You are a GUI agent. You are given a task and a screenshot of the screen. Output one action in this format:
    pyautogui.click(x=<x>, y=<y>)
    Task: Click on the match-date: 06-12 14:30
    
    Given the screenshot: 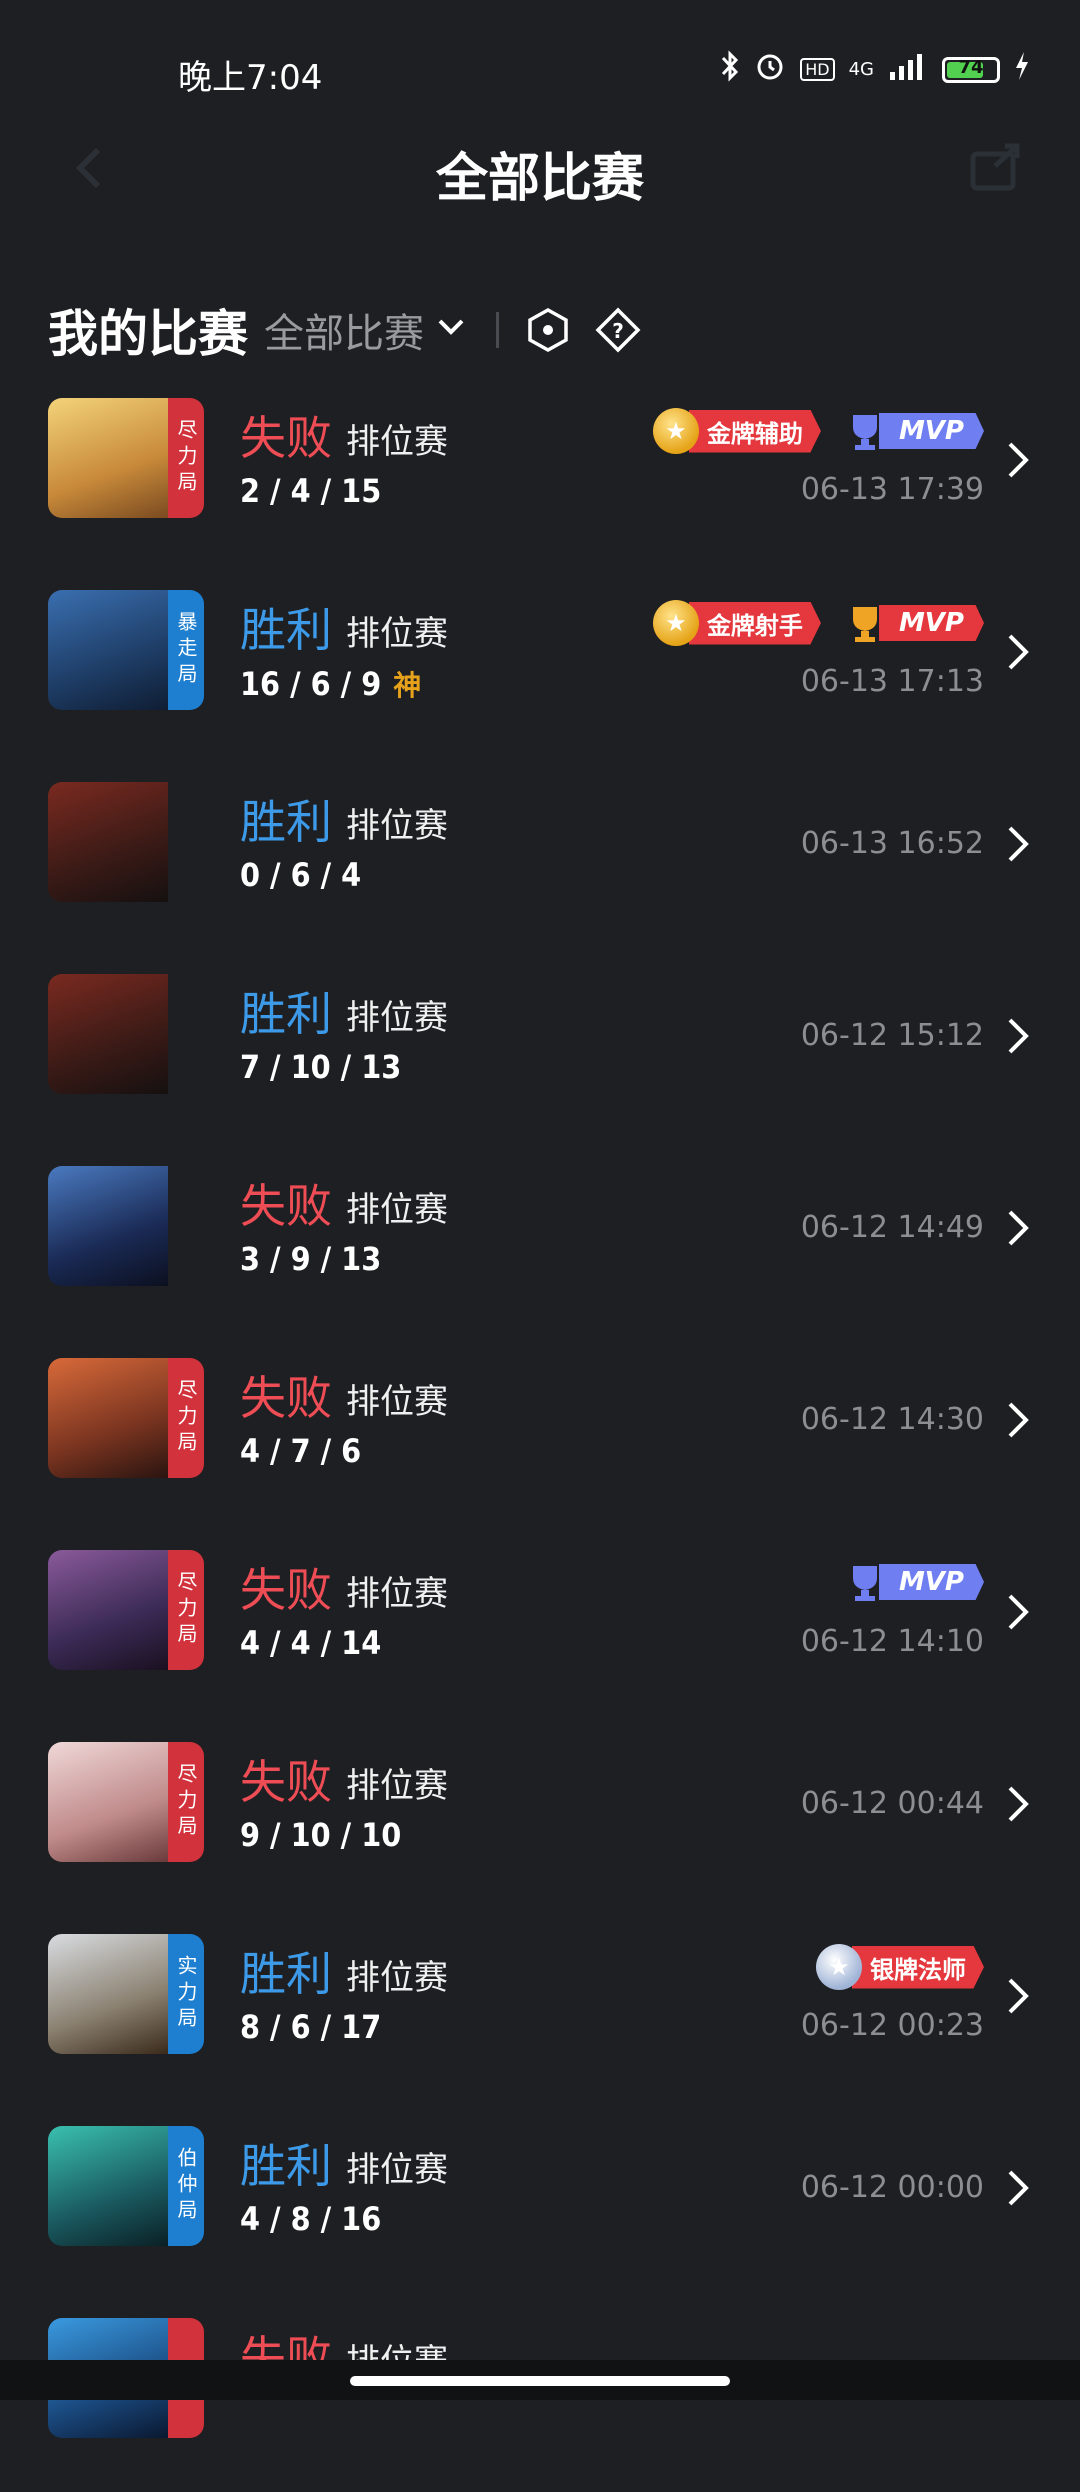 What is the action you would take?
    pyautogui.click(x=892, y=1419)
    